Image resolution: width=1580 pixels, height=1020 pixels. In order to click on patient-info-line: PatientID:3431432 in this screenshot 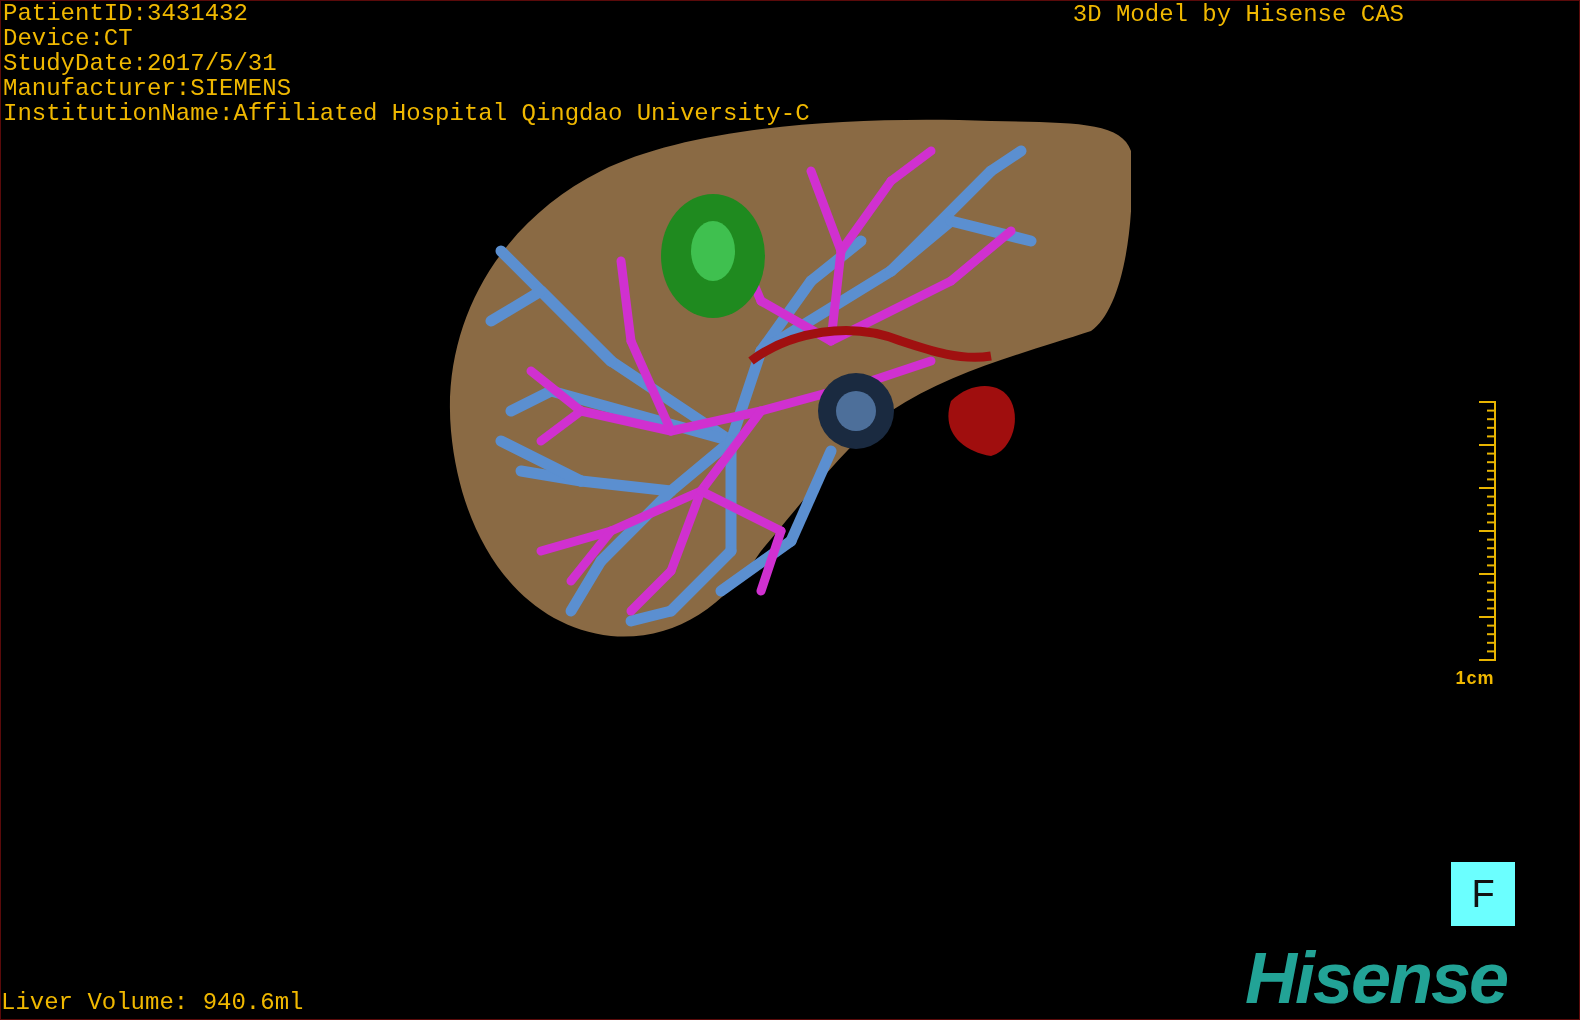, I will do `click(126, 13)`.